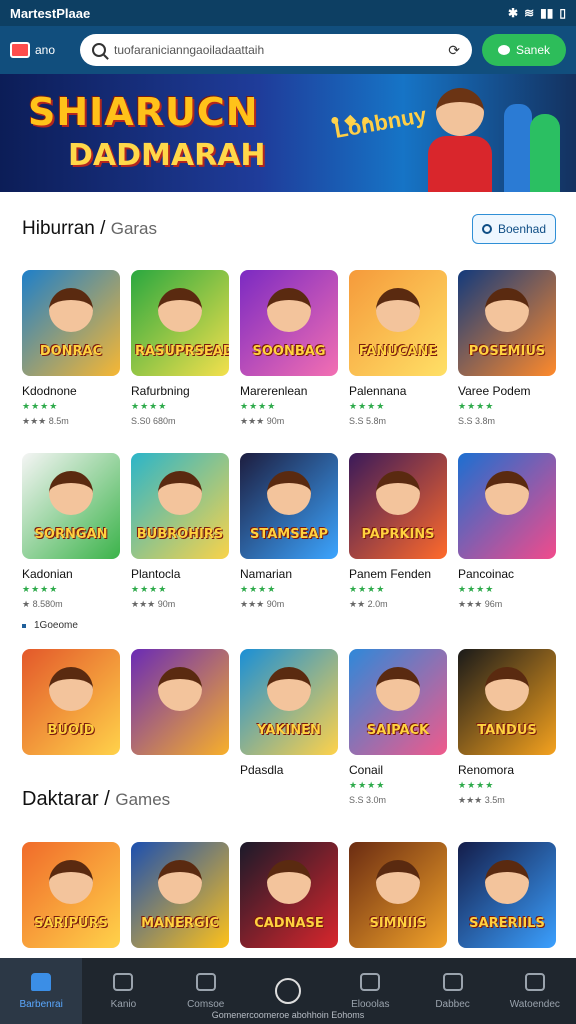  What do you see at coordinates (545, 153) in the screenshot?
I see `banner-character-green` at bounding box center [545, 153].